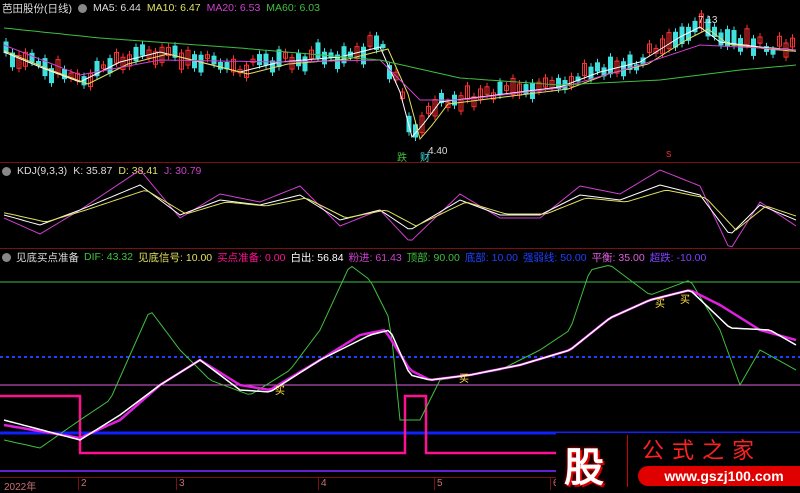 This screenshot has width=800, height=493. I want to click on d-line, so click(400, 210).